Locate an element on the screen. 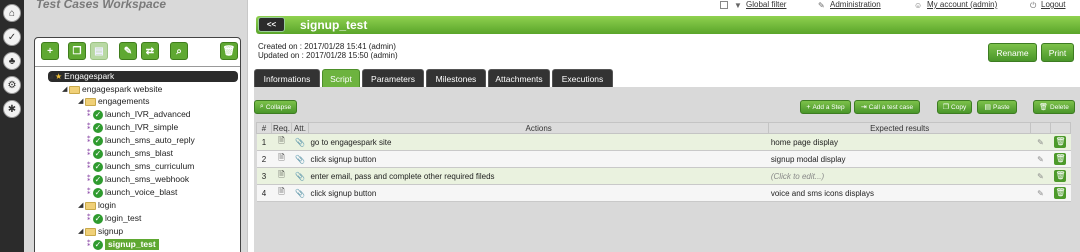 The width and height of the screenshot is (1080, 252). tree-root-node: ◢ ★ Engagespark is located at coordinates (143, 76).